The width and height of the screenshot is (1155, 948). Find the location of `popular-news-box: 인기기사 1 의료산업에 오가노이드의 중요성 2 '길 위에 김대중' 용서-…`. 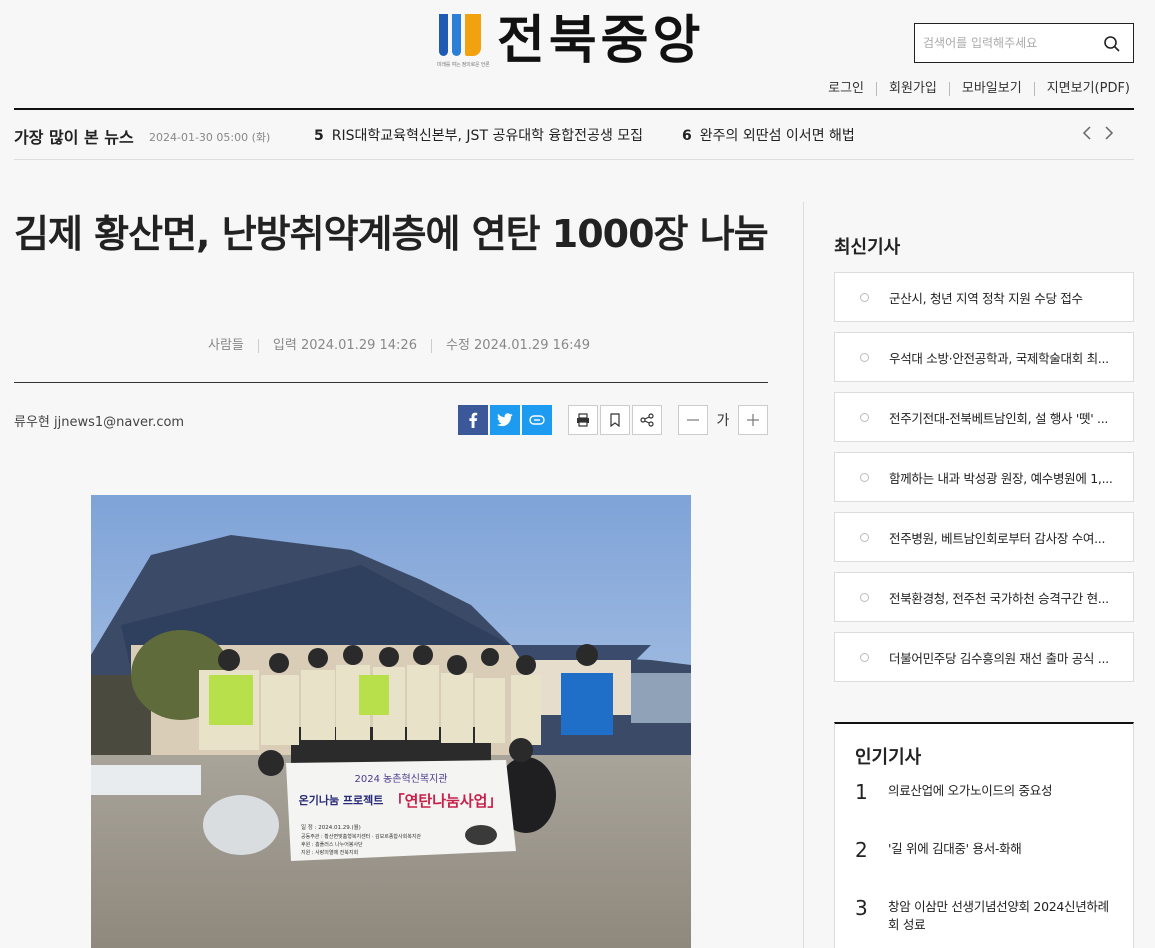

popular-news-box: 인기기사 1 의료산업에 오가노이드의 중요성 2 '길 위에 김대중' 용서-… is located at coordinates (984, 835).